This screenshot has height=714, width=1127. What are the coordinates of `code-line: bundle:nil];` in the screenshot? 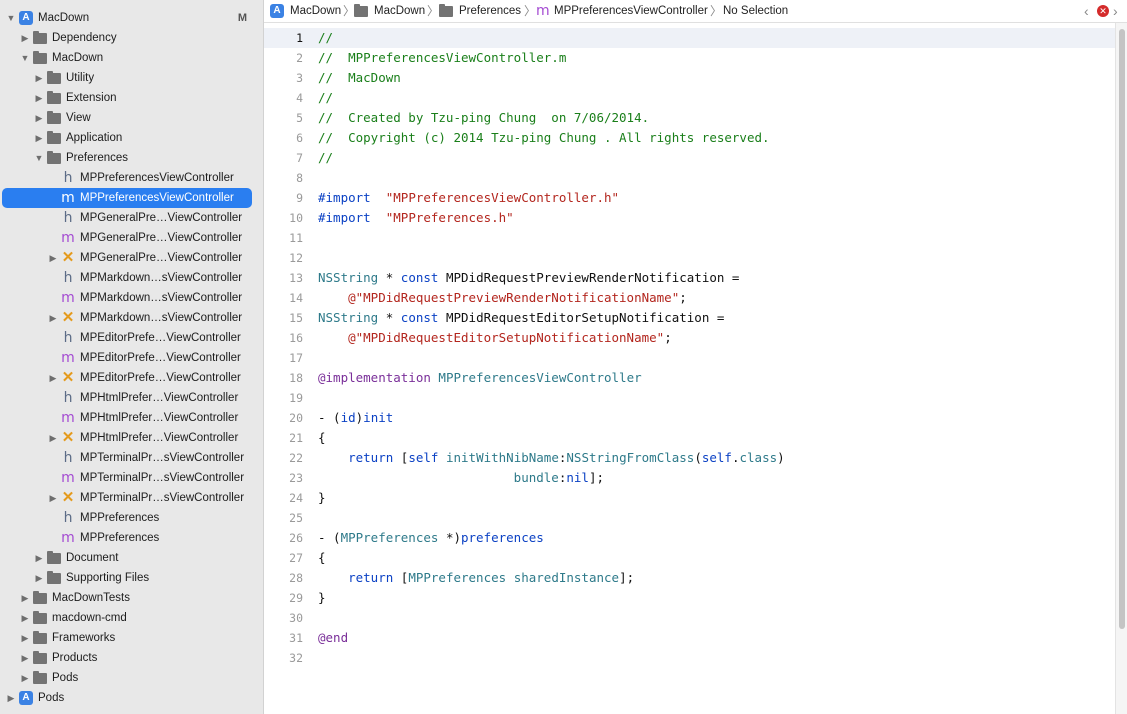 It's located at (461, 478).